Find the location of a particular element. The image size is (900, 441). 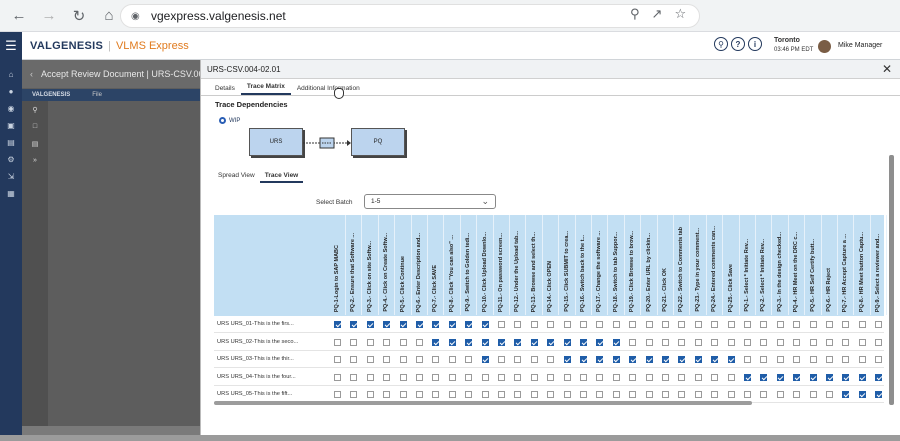

avatar is located at coordinates (824, 46).